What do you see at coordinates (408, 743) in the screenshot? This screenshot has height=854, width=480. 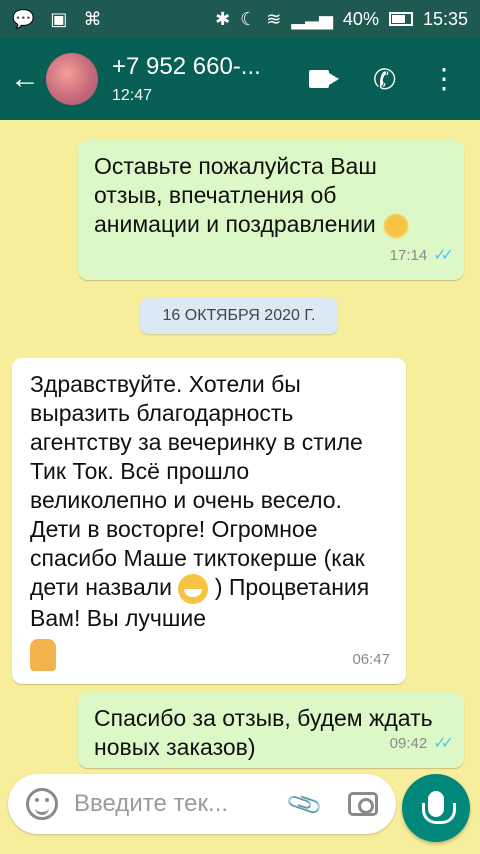 I see `message-time-text: 09:42` at bounding box center [408, 743].